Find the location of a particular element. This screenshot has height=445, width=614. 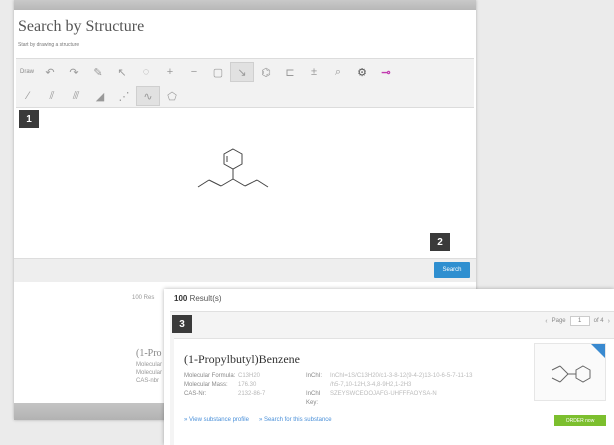

triple-bond-icon: ⫻ is located at coordinates (76, 96).